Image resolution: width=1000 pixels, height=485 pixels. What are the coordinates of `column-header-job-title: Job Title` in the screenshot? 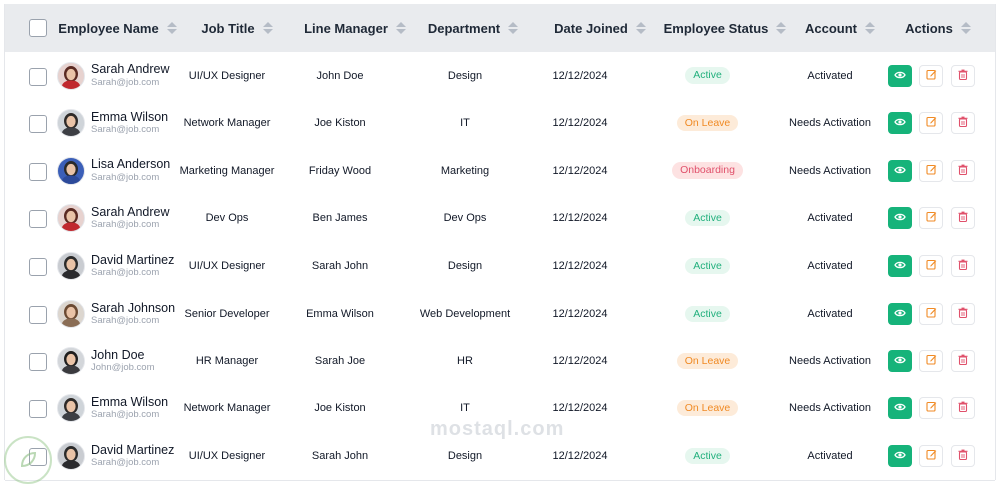 It's located at (237, 28).